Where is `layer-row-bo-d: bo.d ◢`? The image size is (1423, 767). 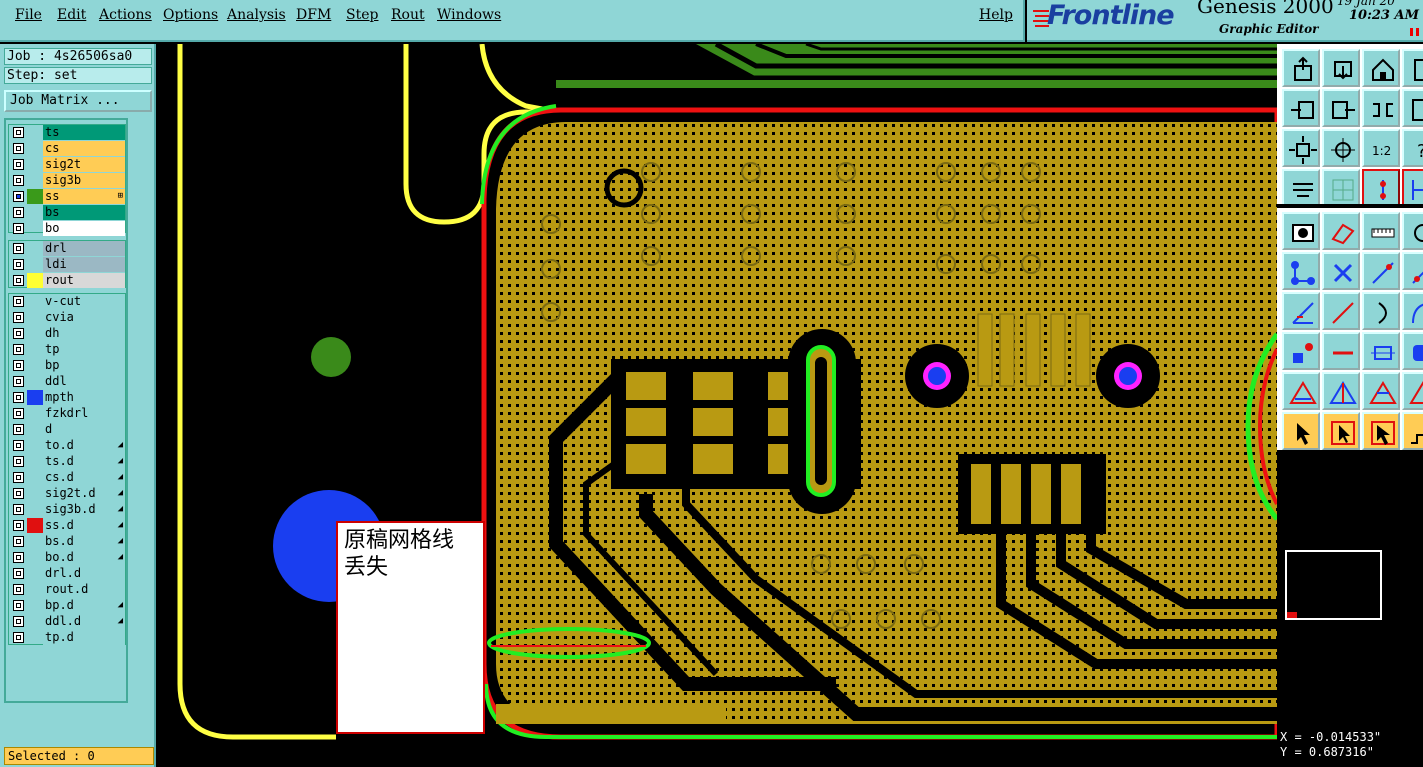 layer-row-bo-d: bo.d ◢ is located at coordinates (67, 557).